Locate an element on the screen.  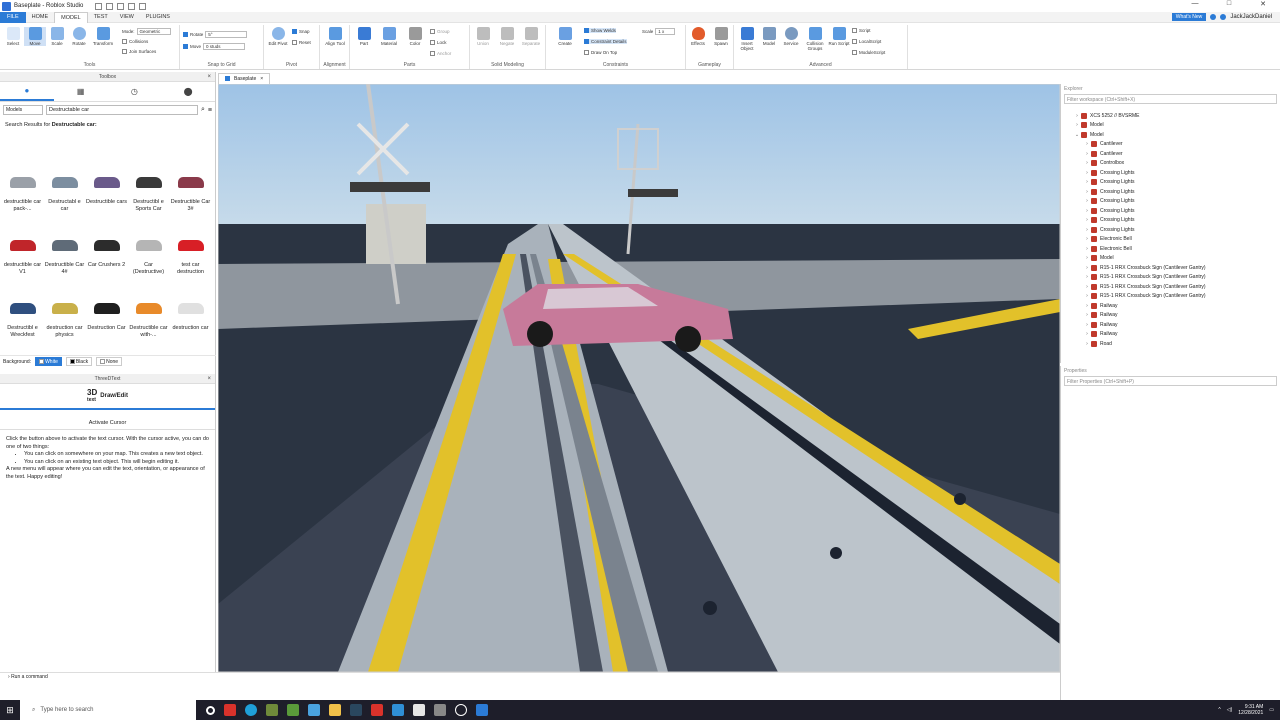
tab-marketplace: ● is located at coordinates (27, 91).